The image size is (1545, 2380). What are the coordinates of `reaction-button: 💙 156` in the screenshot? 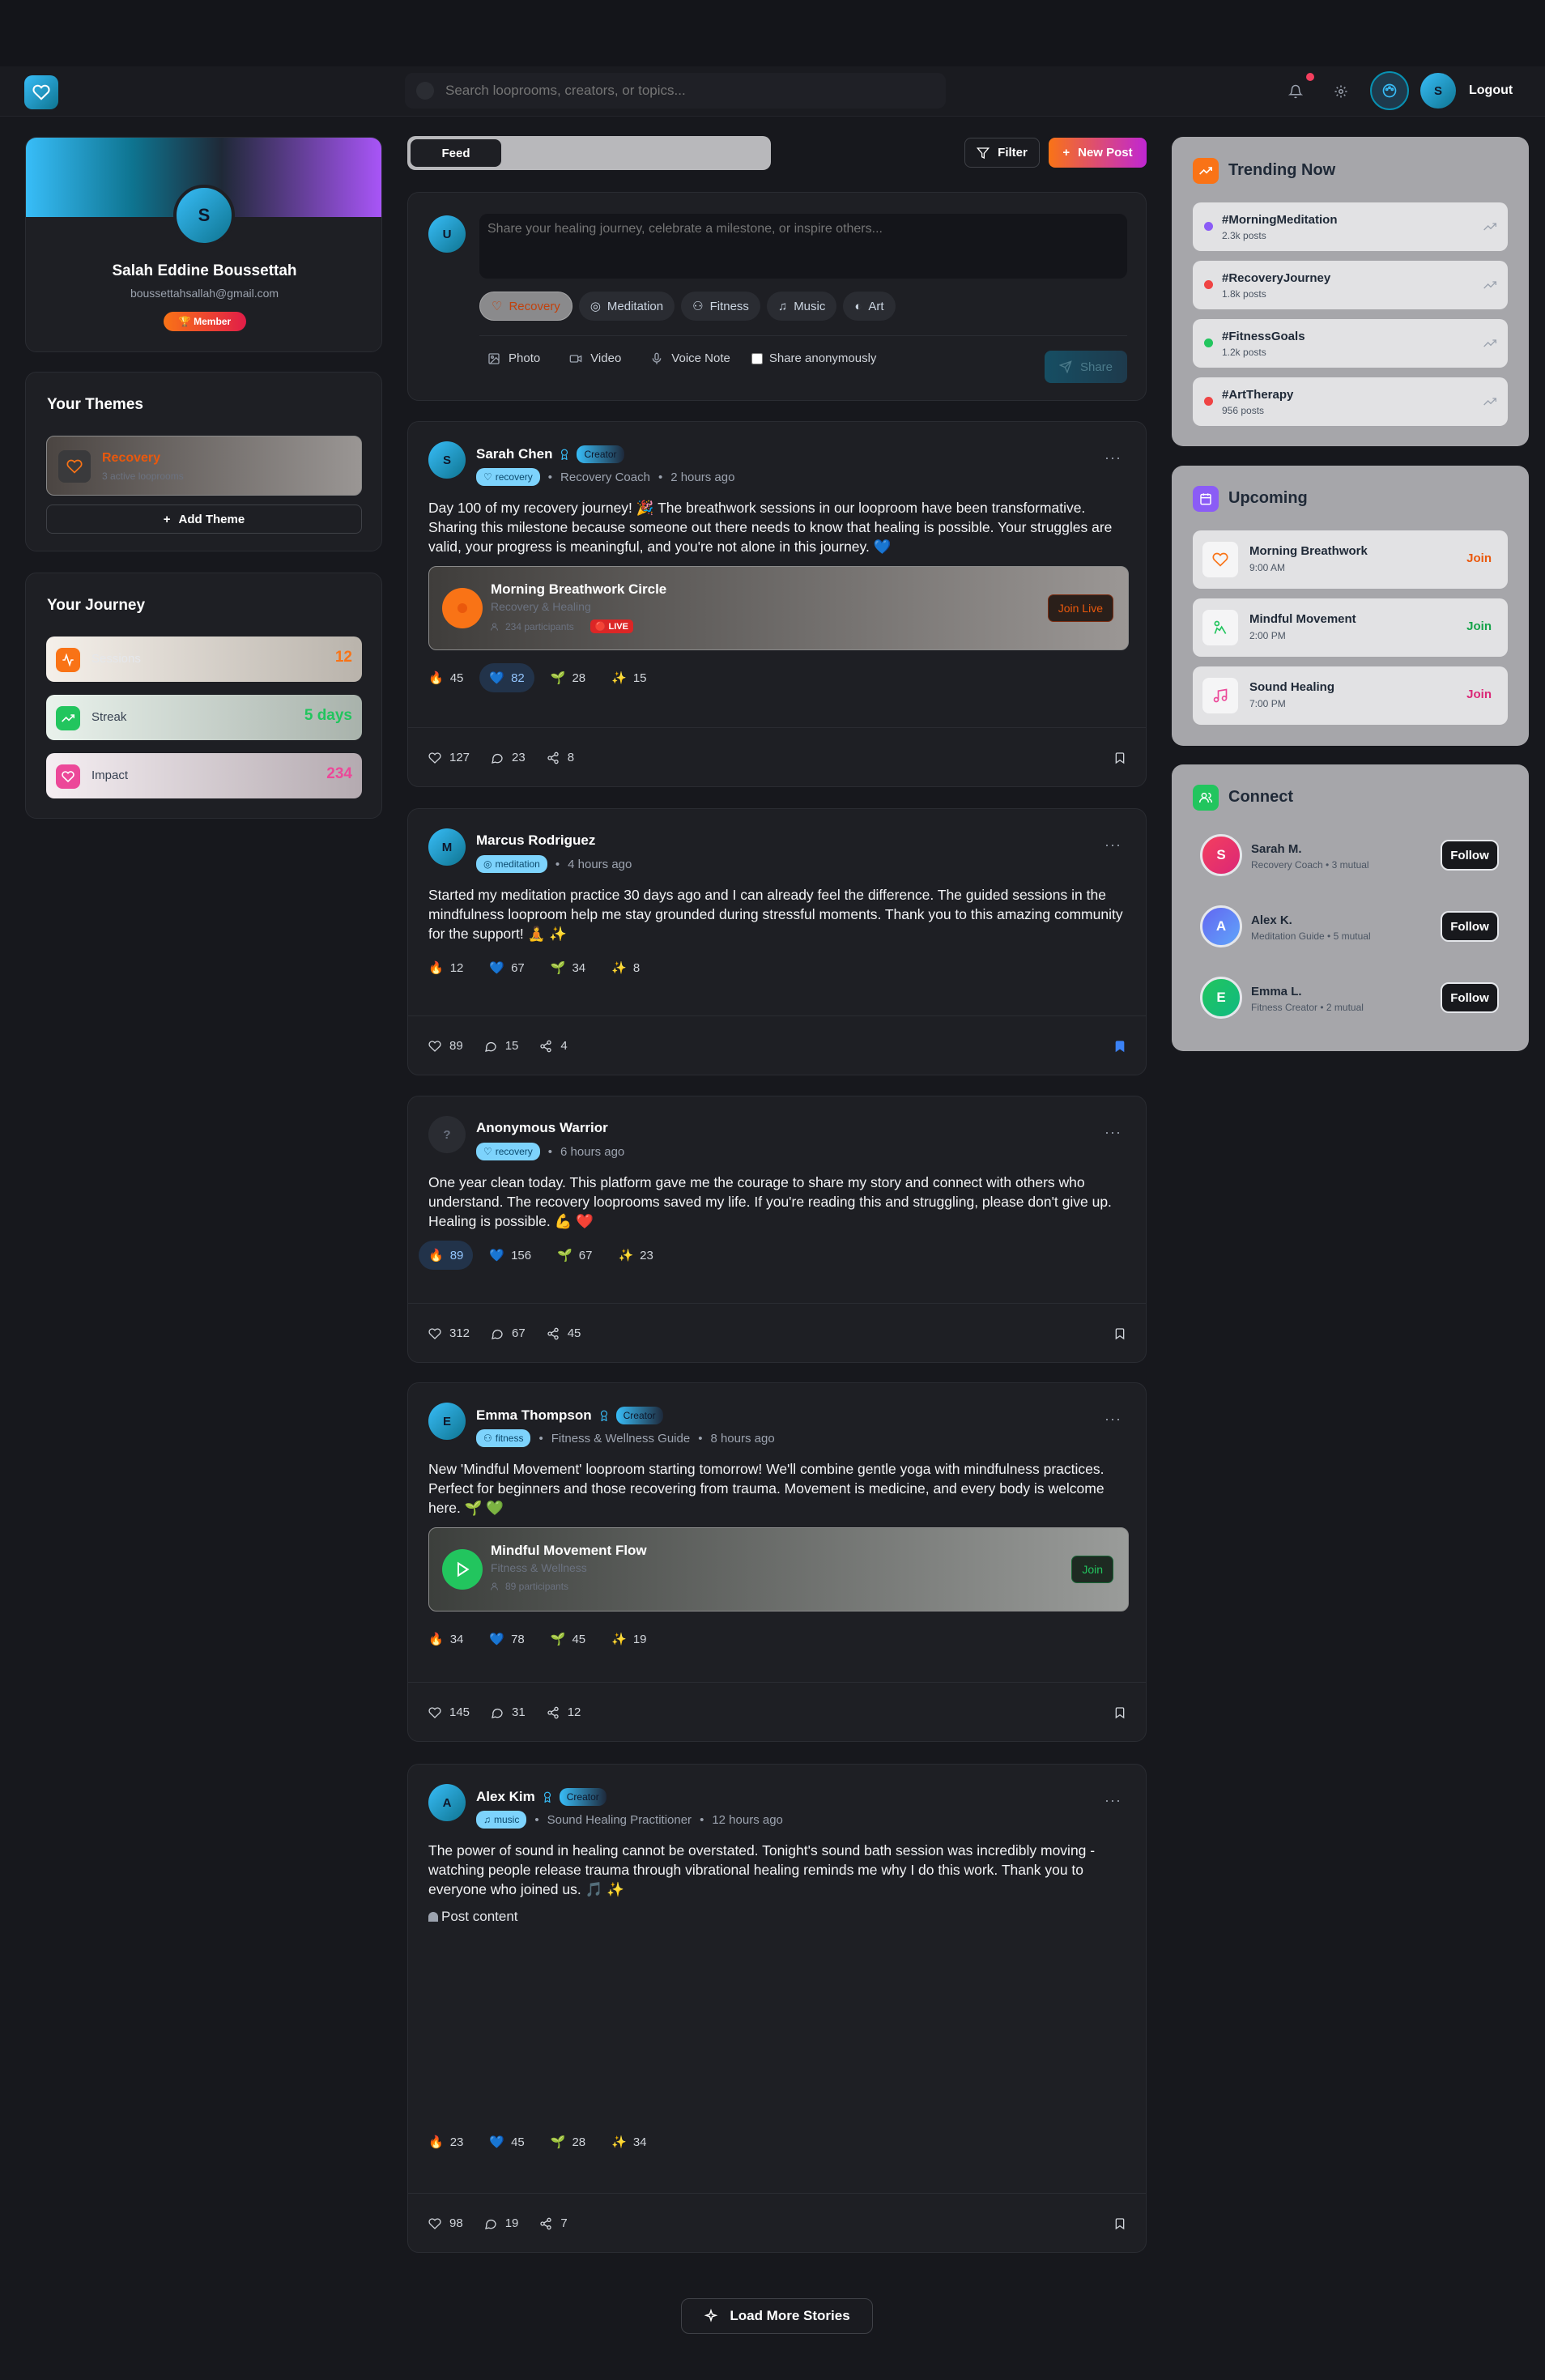 It's located at (510, 1255).